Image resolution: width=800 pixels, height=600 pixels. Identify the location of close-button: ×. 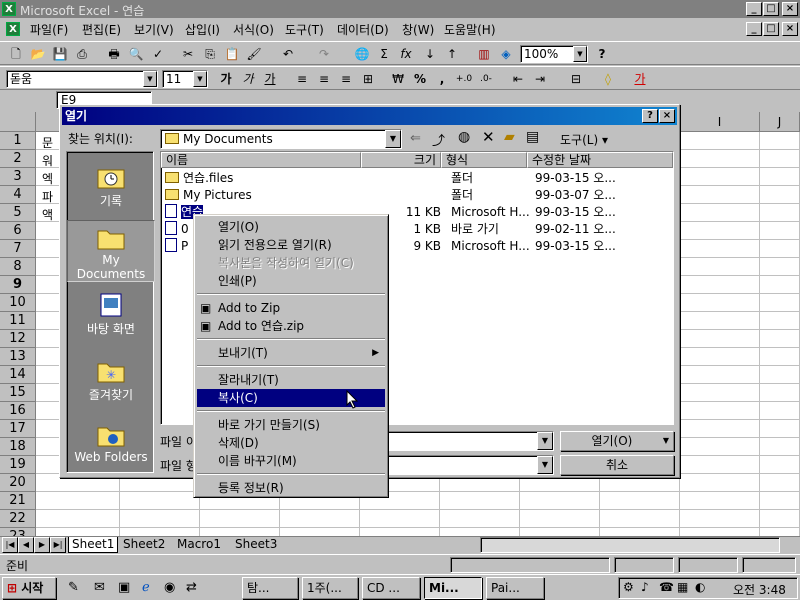
(790, 9).